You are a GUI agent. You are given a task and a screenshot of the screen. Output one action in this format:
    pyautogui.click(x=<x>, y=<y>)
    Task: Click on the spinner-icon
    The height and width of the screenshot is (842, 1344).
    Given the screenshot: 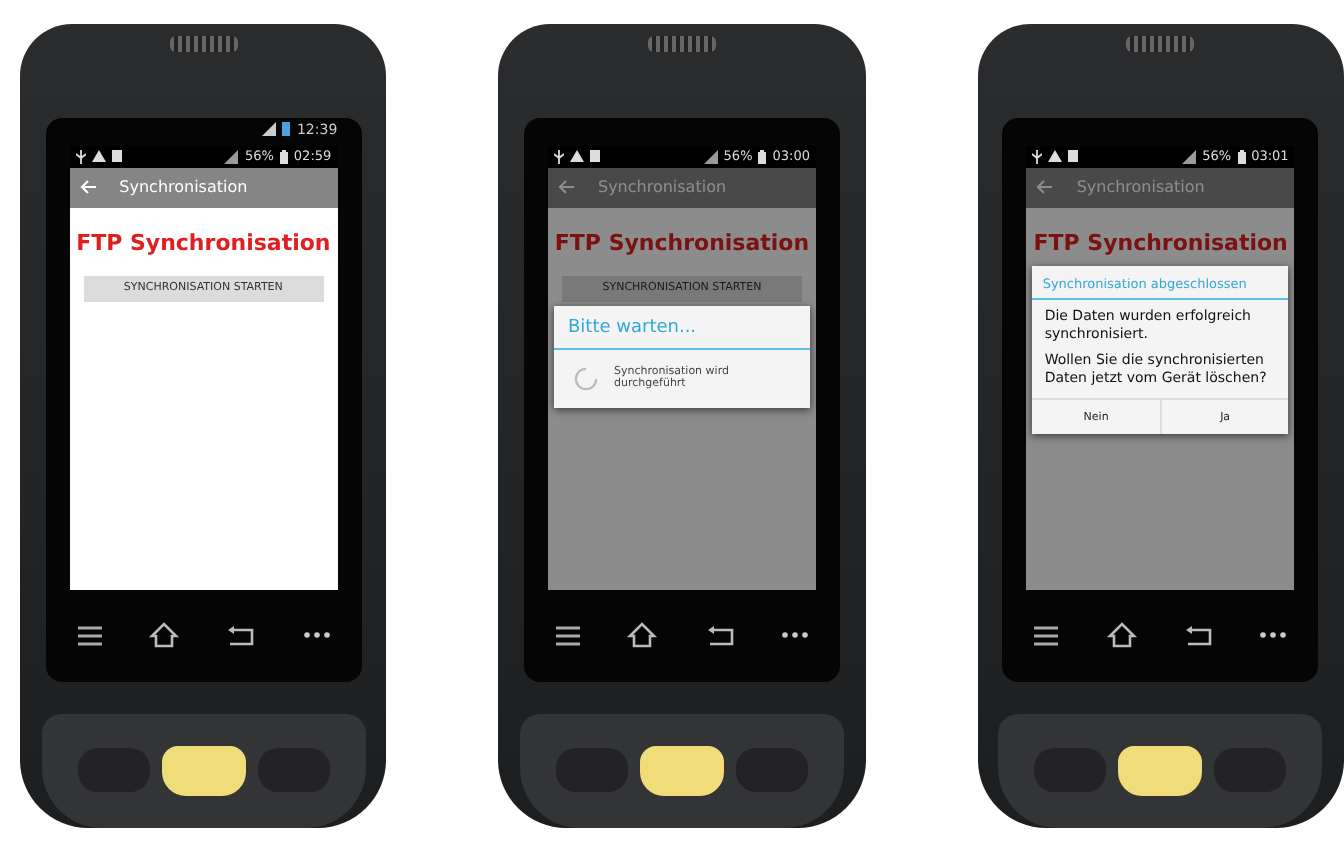 What is the action you would take?
    pyautogui.click(x=586, y=378)
    